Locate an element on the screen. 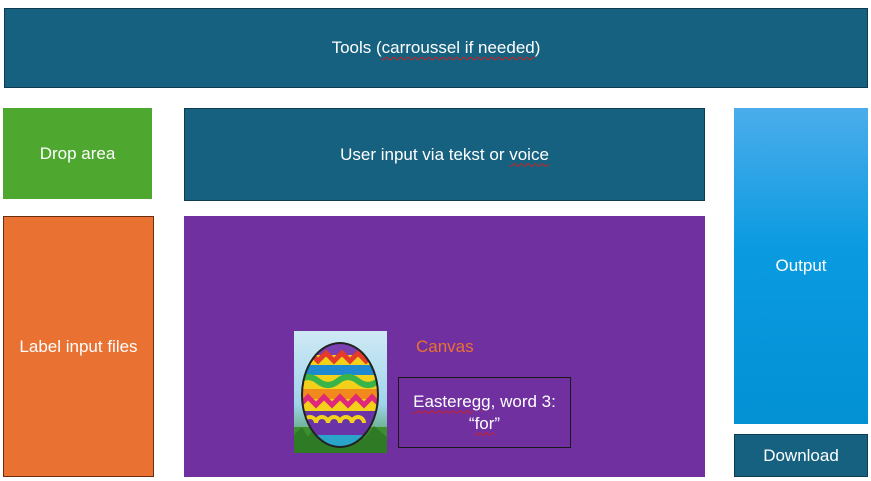 Image resolution: width=871 pixels, height=481 pixels. label-input-files-label: Label input files is located at coordinates (78, 346).